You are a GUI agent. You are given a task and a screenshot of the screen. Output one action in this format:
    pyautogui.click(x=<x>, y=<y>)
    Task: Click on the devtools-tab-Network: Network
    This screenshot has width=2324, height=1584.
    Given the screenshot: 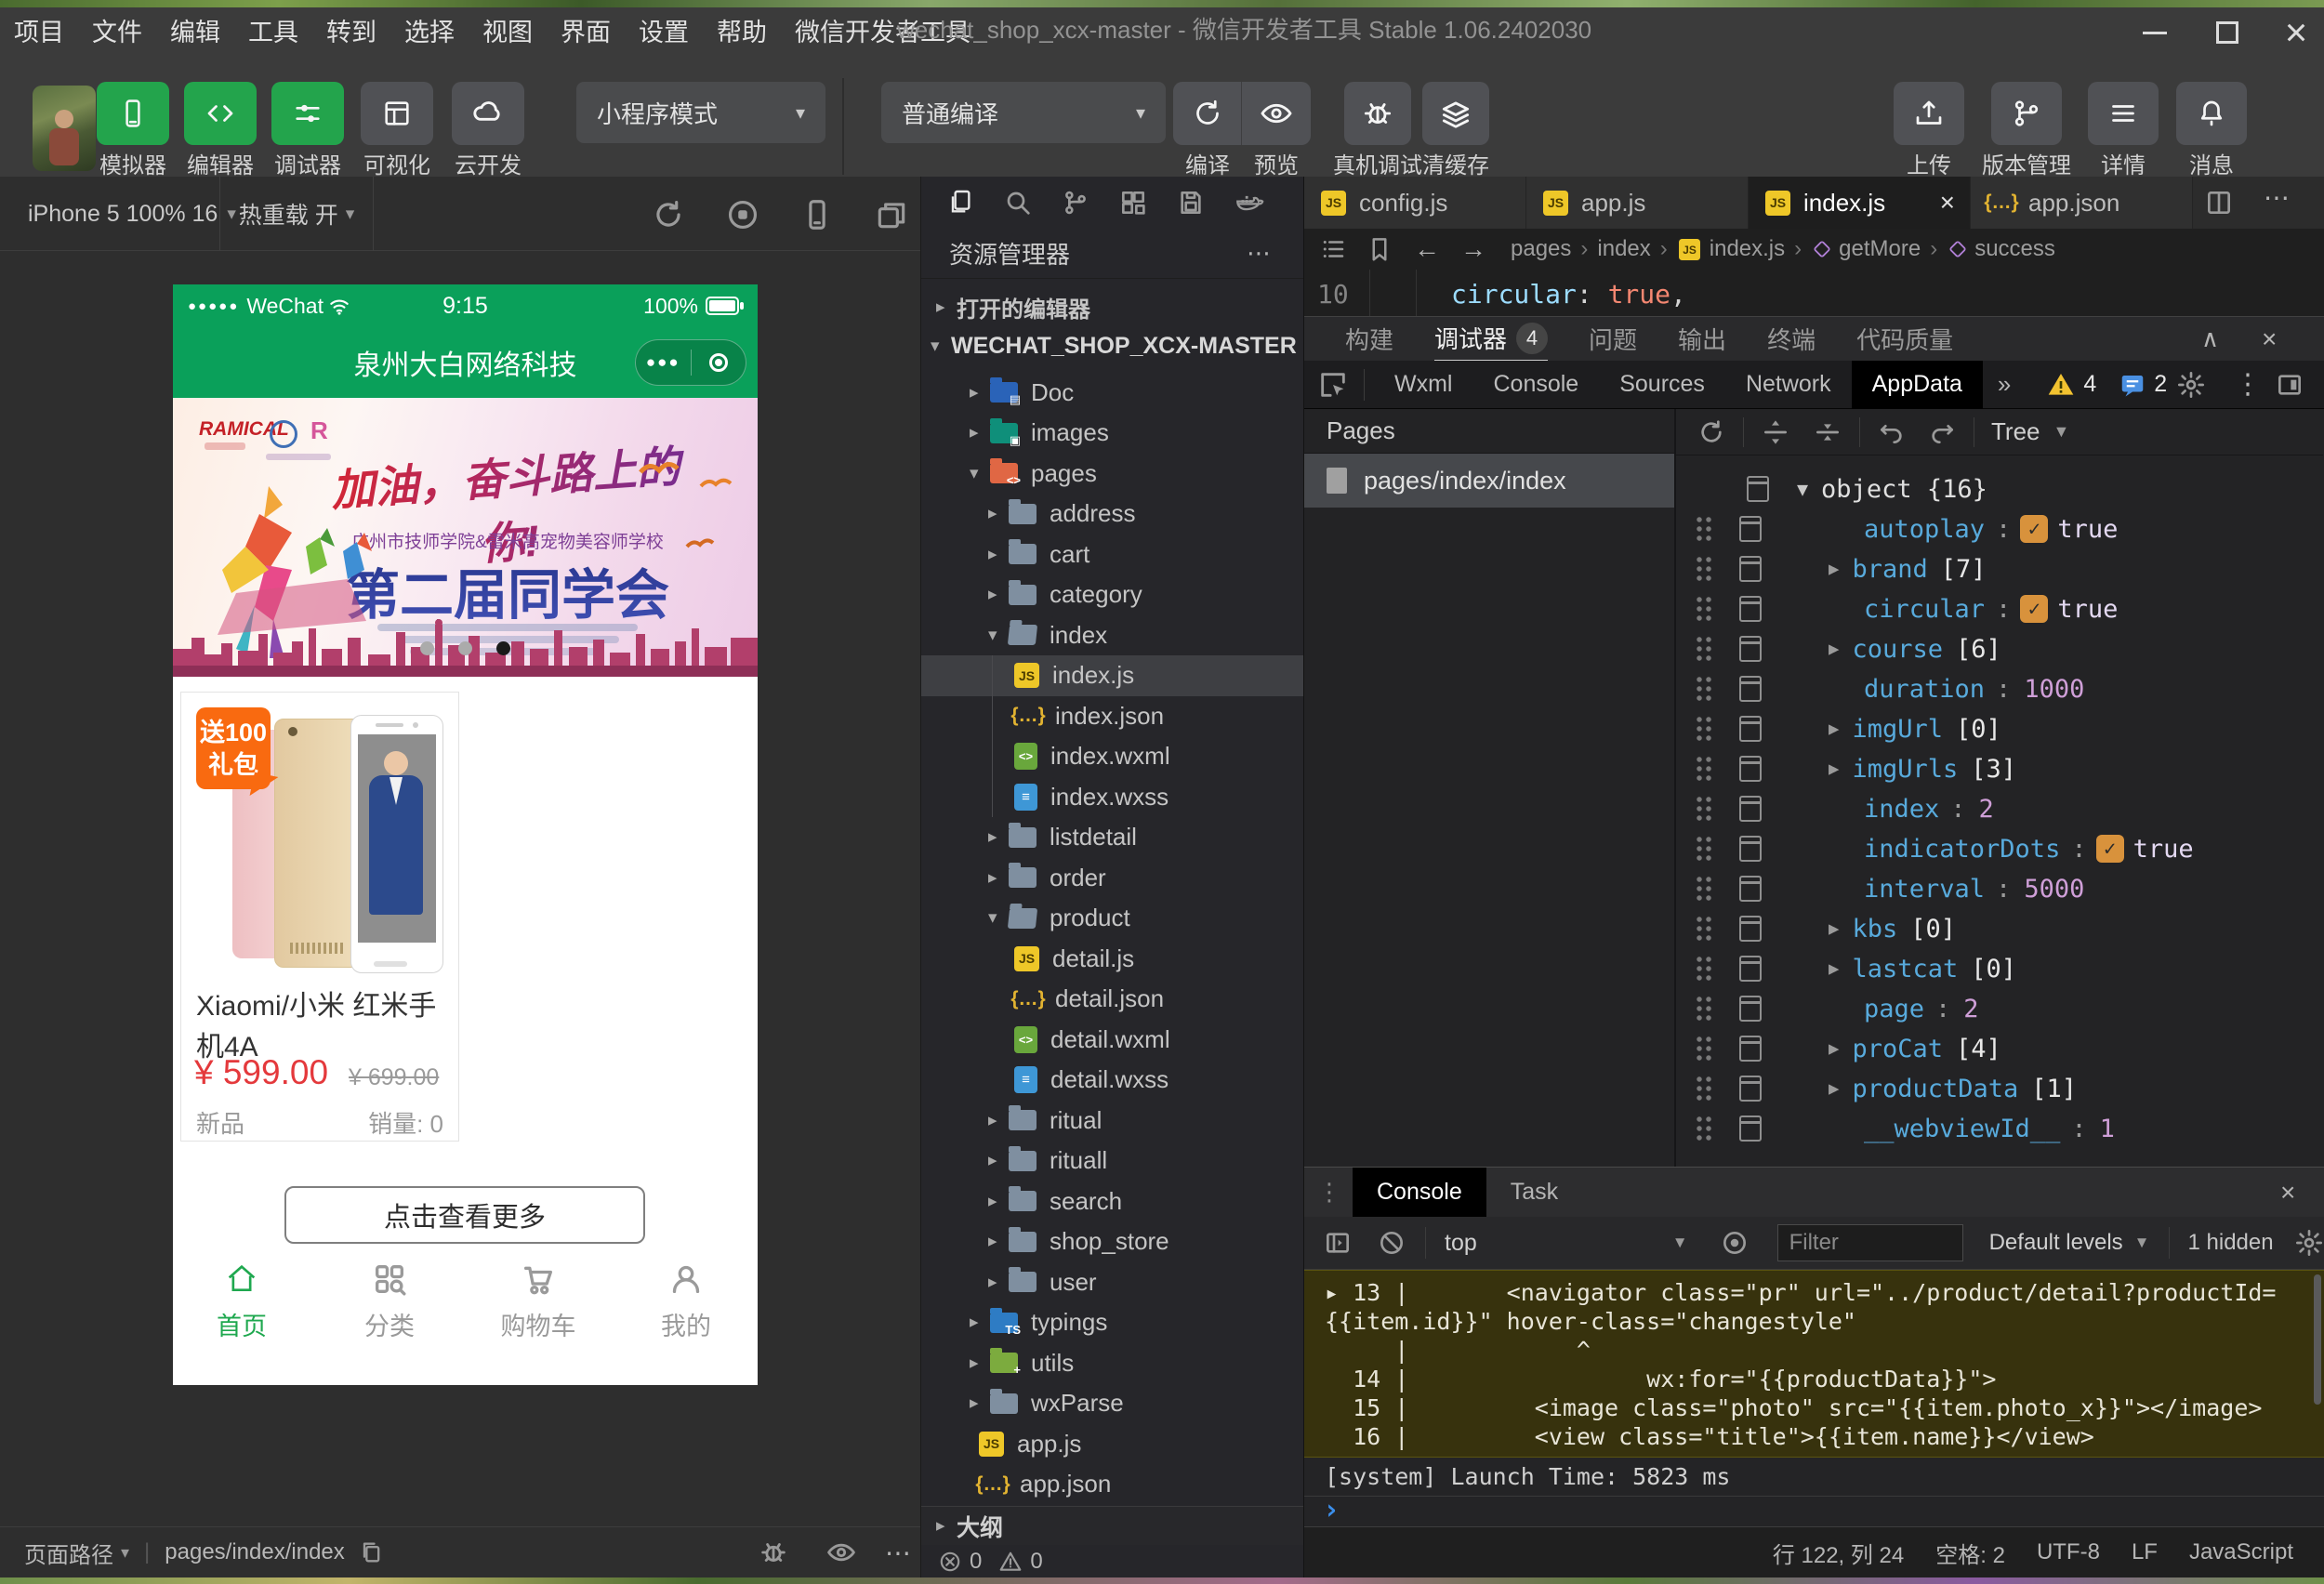 What is the action you would take?
    pyautogui.click(x=1788, y=385)
    